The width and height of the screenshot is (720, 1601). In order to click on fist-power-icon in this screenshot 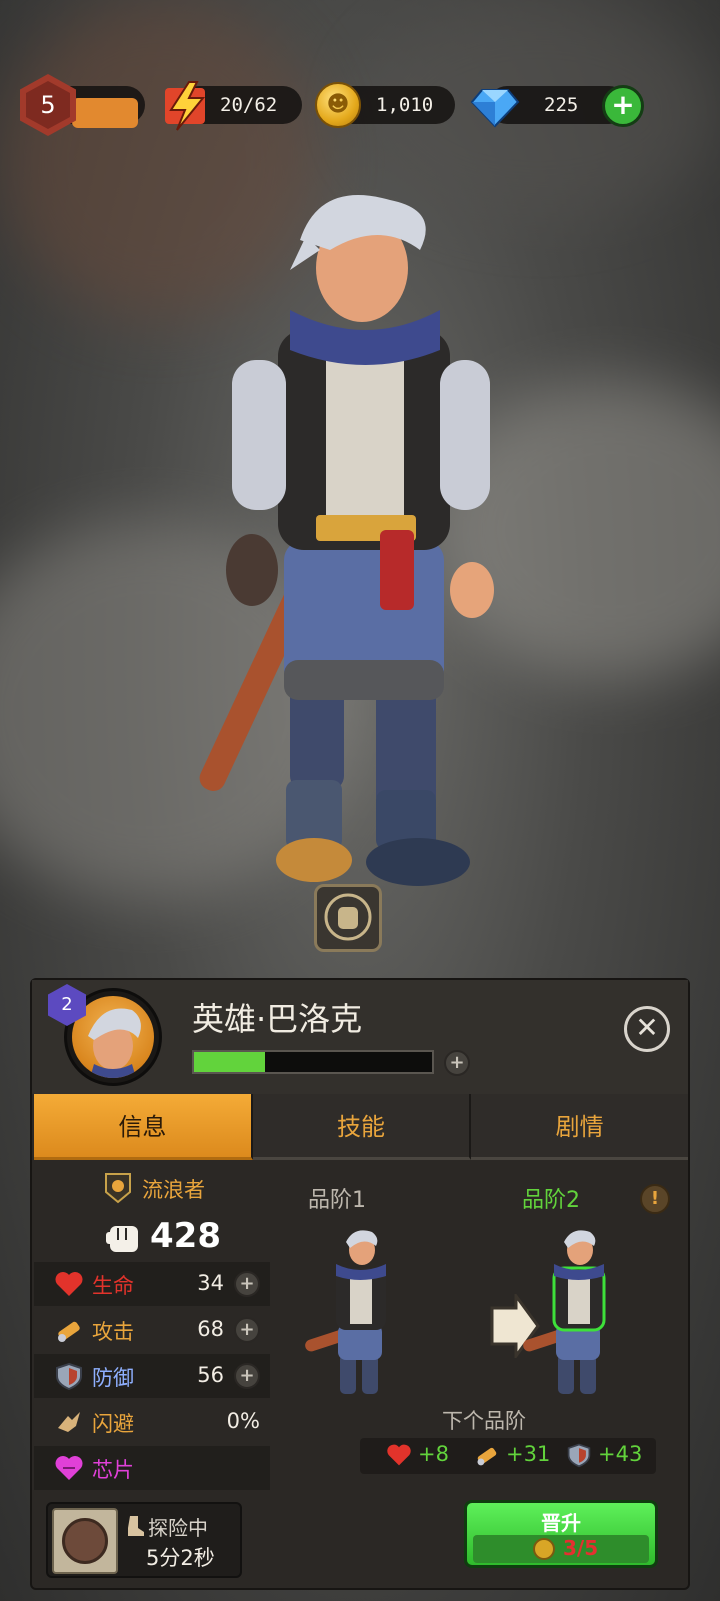, I will do `click(122, 1239)`.